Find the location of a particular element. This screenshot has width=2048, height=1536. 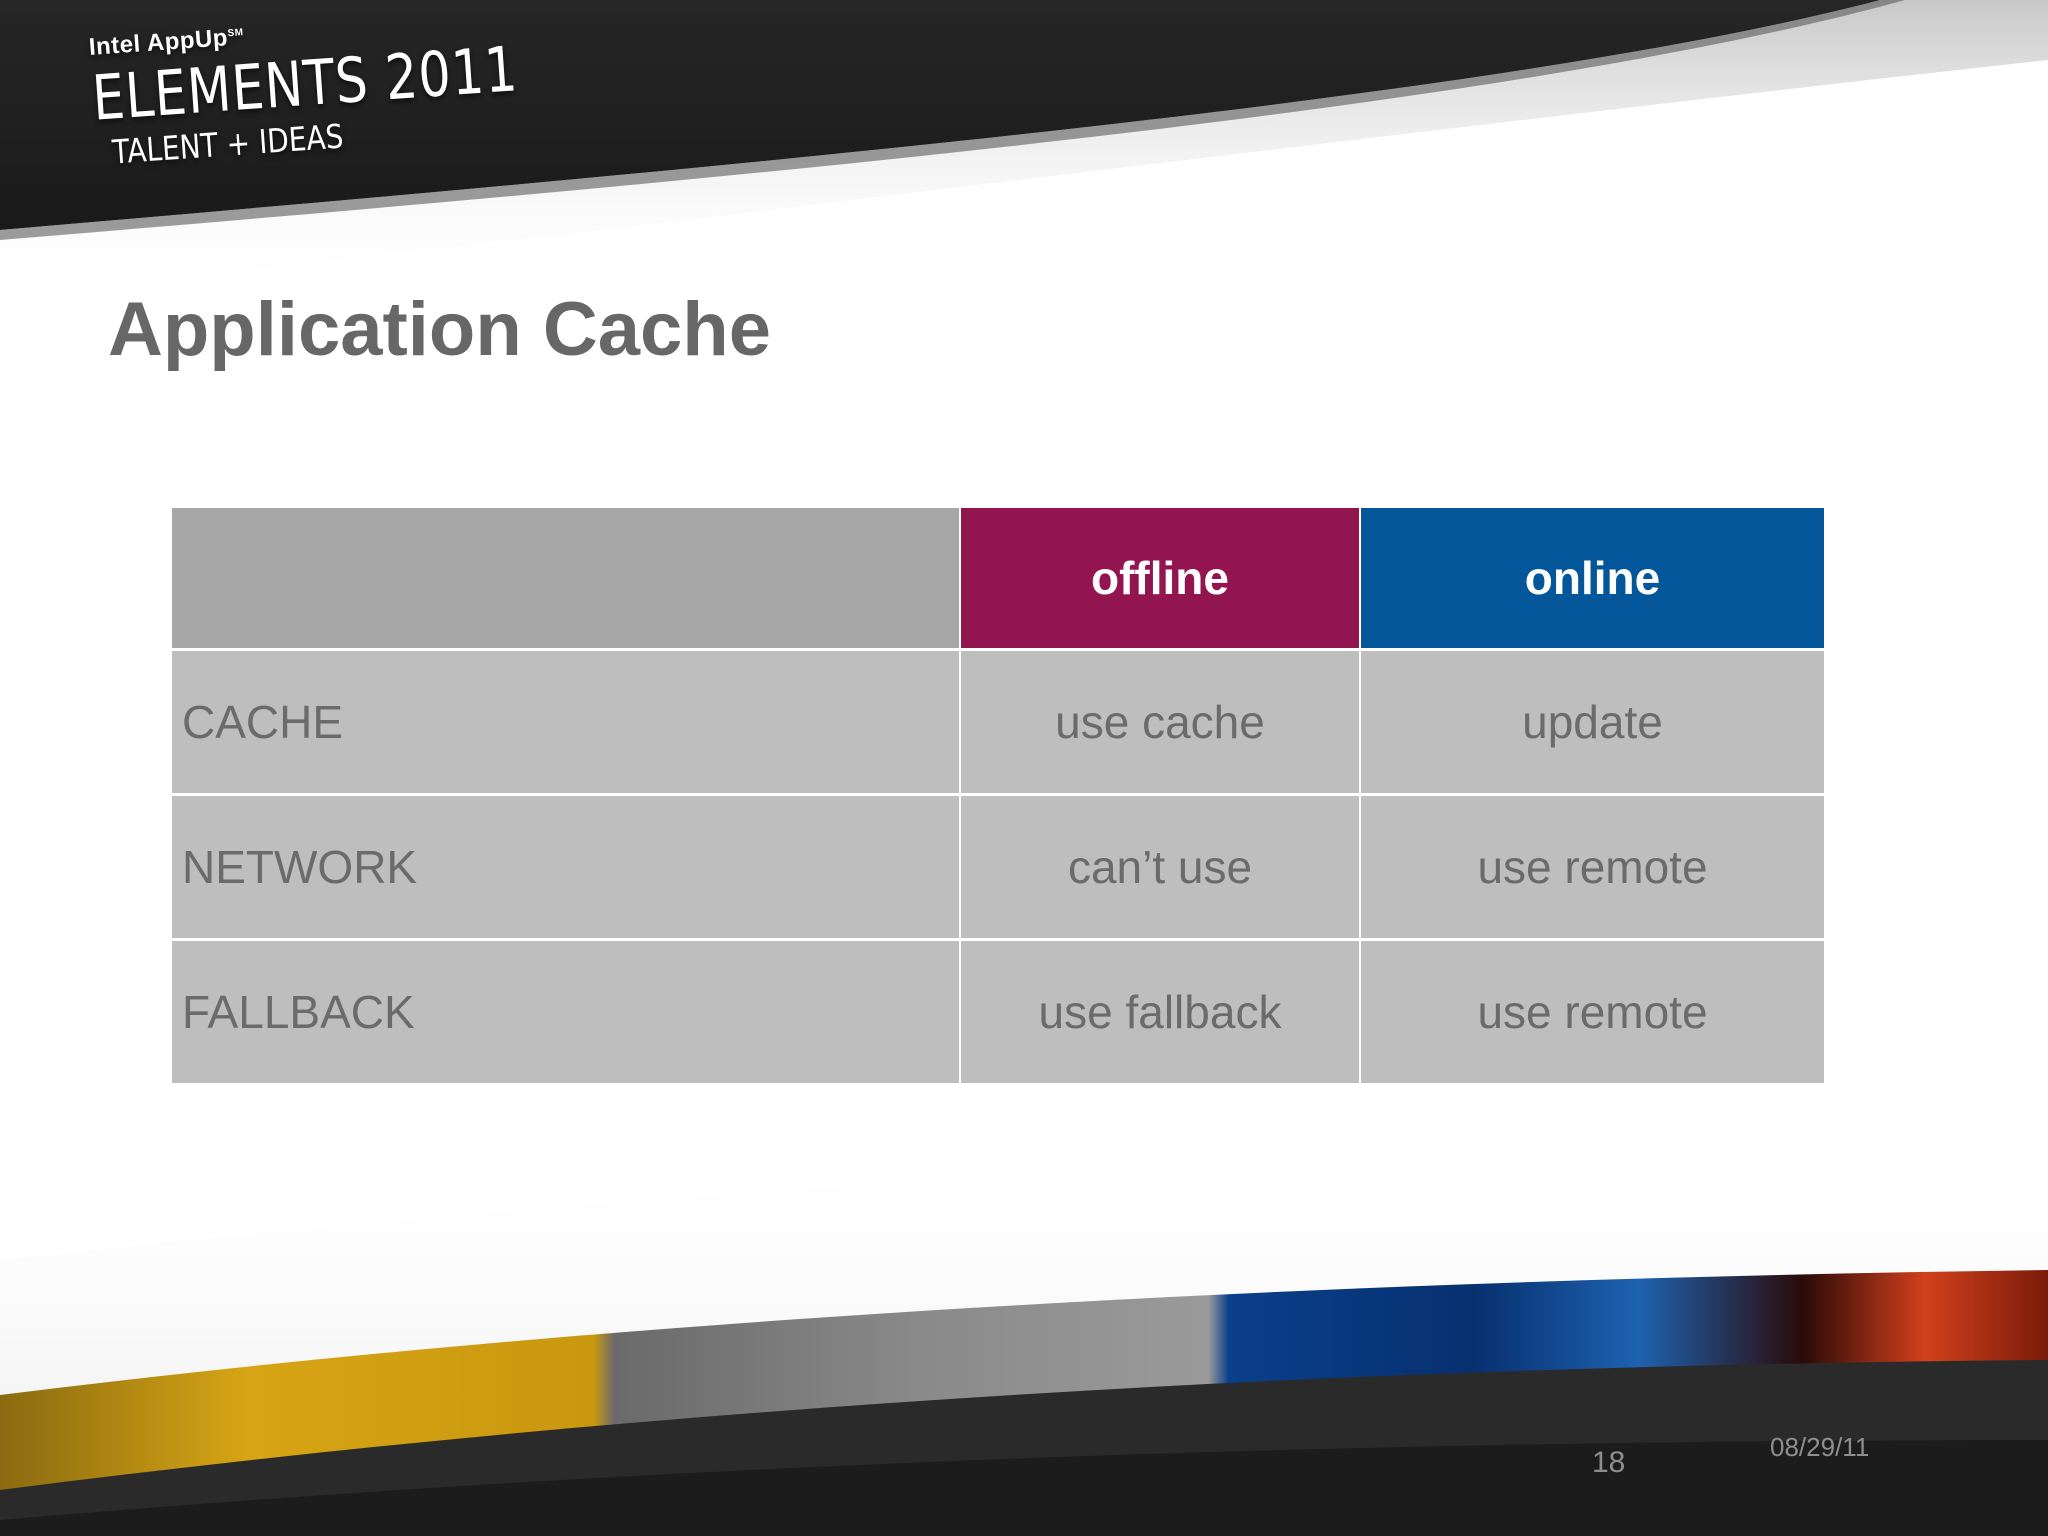

cell-cache-online: update is located at coordinates (1592, 722).